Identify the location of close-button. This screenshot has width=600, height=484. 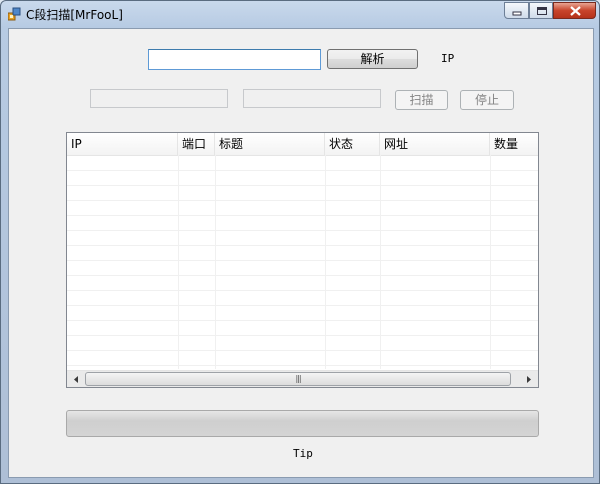
(574, 10).